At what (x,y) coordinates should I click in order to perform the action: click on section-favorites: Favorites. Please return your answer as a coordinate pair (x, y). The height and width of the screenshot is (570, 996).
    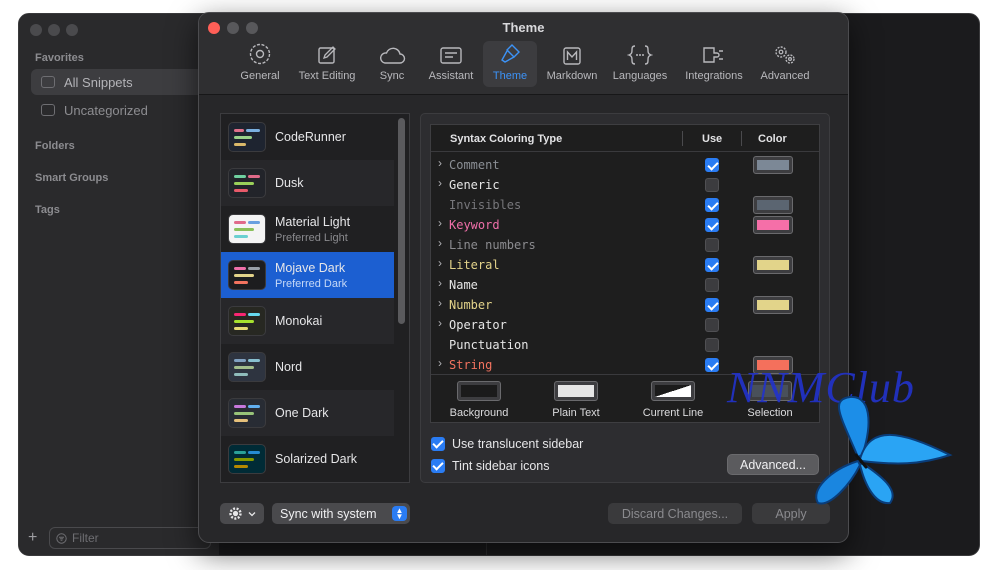
    Looking at the image, I should click on (59, 58).